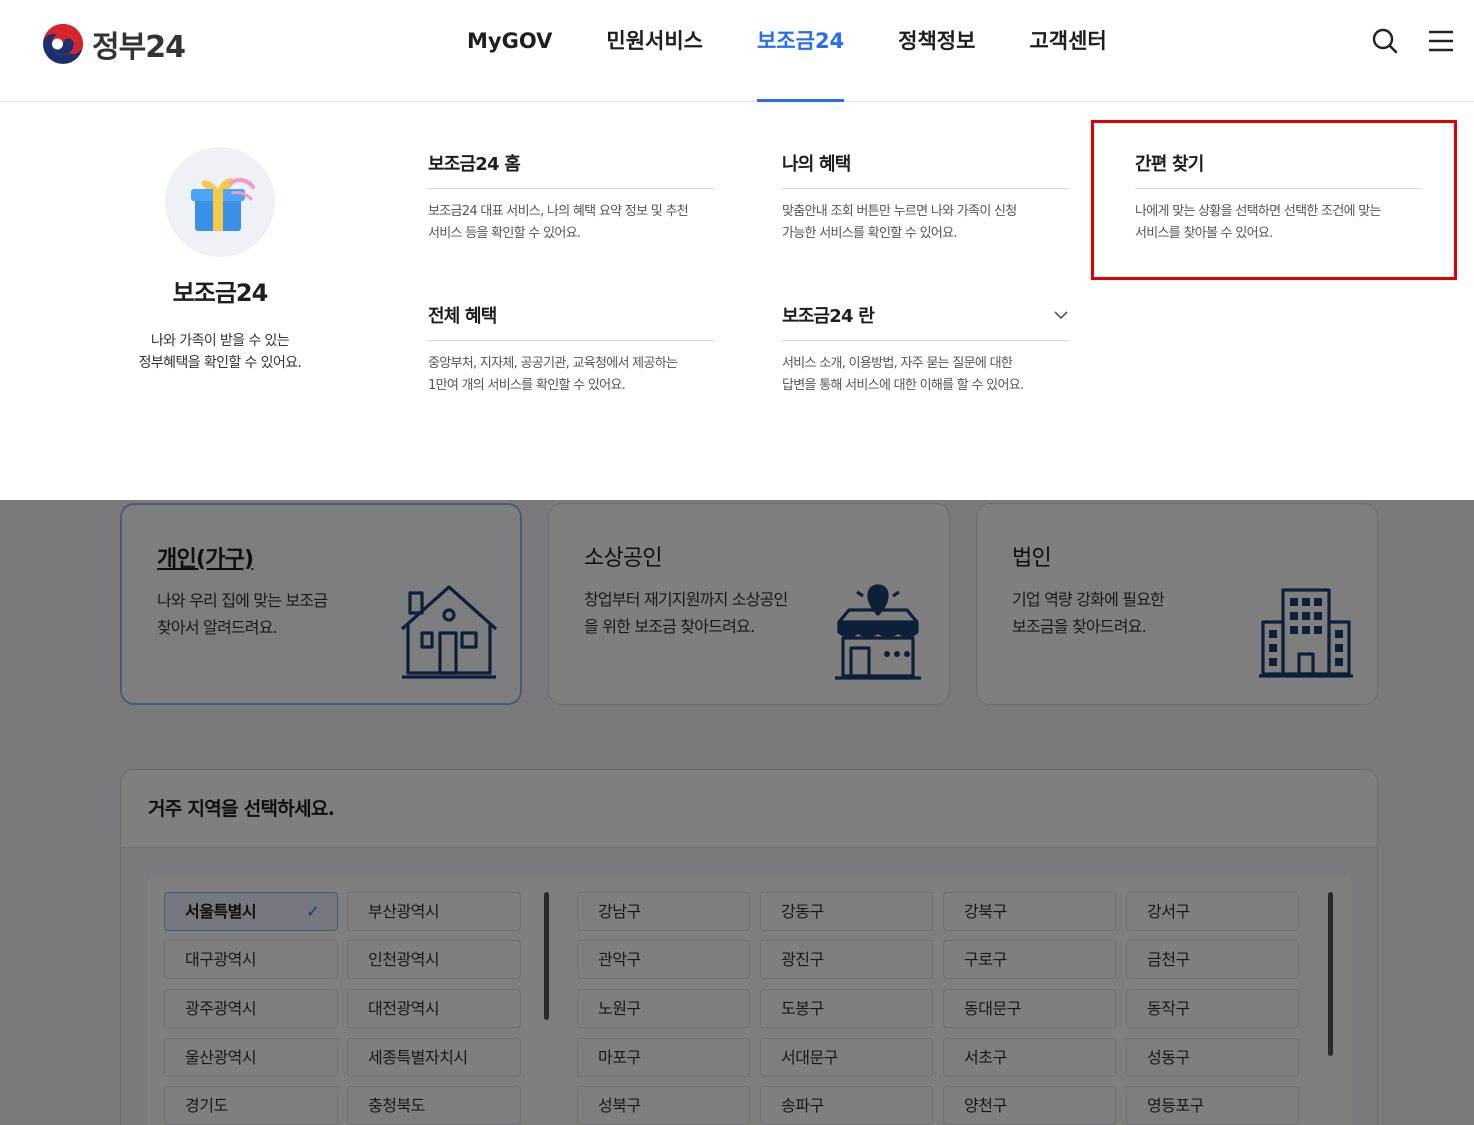 The height and width of the screenshot is (1125, 1474). What do you see at coordinates (527, 385) in the screenshot?
I see `menu-desc-line: 1만여 개의 서비스를 확인할 수 있어요.` at bounding box center [527, 385].